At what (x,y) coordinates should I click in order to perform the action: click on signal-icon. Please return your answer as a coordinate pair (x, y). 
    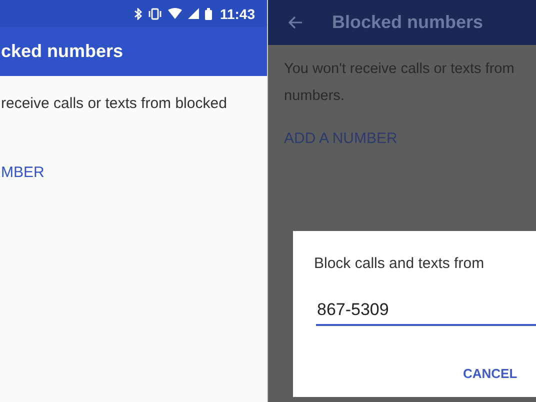
    Looking at the image, I should click on (193, 13).